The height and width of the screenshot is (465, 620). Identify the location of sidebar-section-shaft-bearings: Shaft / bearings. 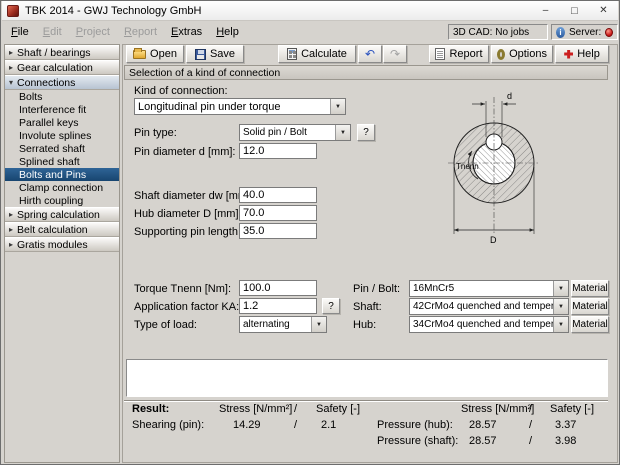
(62, 52).